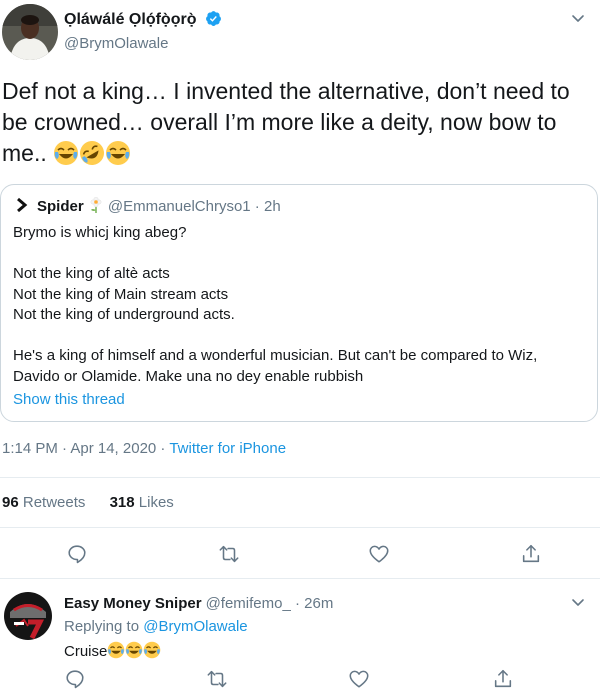 The width and height of the screenshot is (600, 700). What do you see at coordinates (130, 19) in the screenshot?
I see `author-name-text: Ọláwálé Ọlọ́fọ̀ọrọ̀` at bounding box center [130, 19].